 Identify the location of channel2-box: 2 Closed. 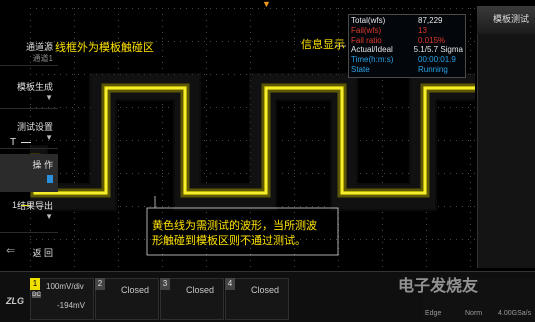
(127, 299).